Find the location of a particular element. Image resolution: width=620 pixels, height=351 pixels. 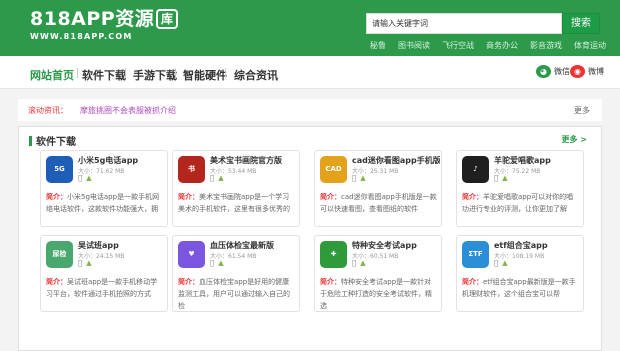

app-icon: 5G is located at coordinates (59, 169).